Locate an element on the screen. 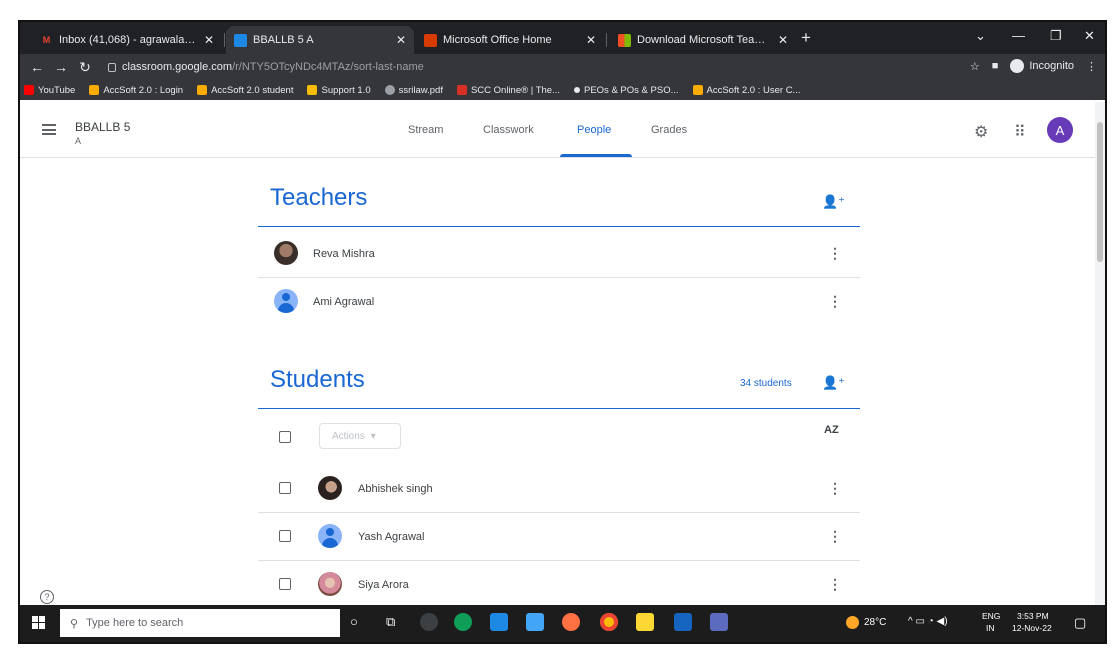 This screenshot has width=1118, height=649. file-explorer-icon is located at coordinates (645, 622).